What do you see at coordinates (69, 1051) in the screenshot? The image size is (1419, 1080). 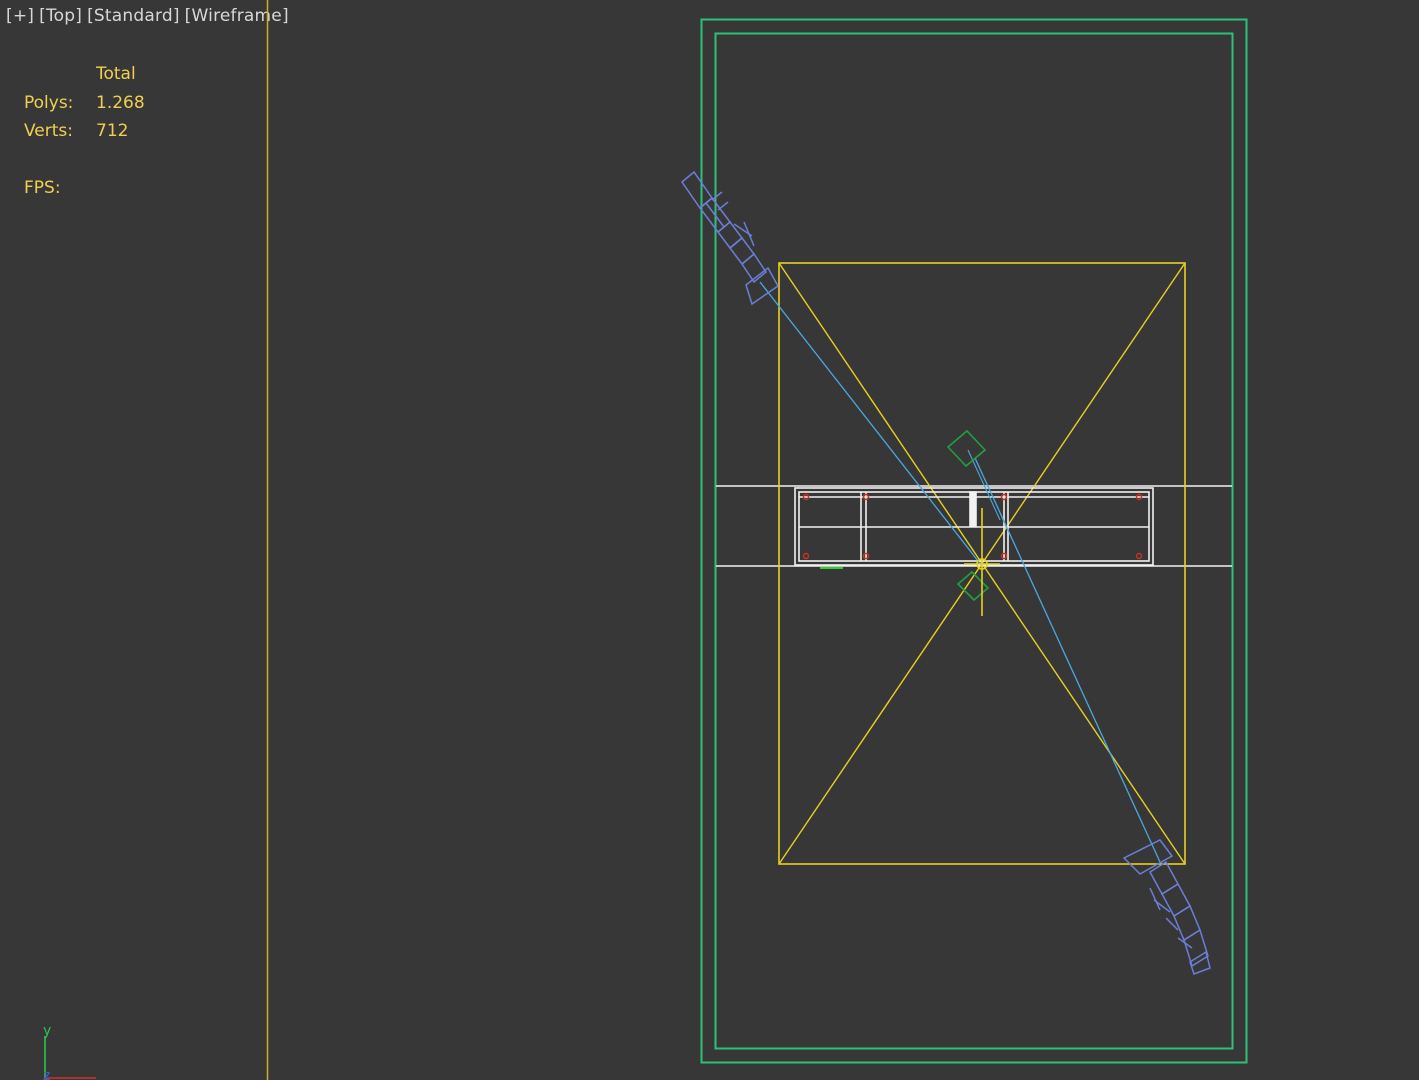 I see `axis-gizmo: y z` at bounding box center [69, 1051].